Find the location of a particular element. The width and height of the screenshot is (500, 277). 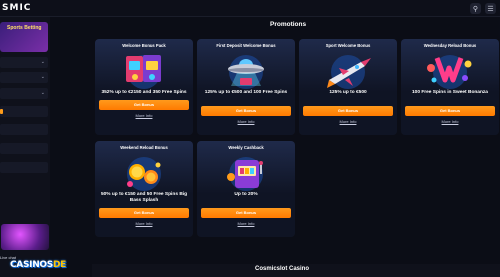

slot-packs-icon is located at coordinates (143, 72).